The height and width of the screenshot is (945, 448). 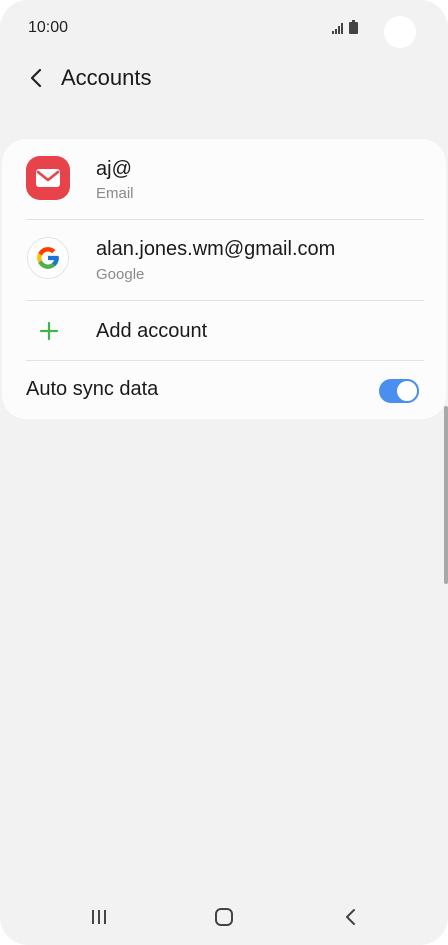 What do you see at coordinates (446, 495) in the screenshot?
I see `scrollbar` at bounding box center [446, 495].